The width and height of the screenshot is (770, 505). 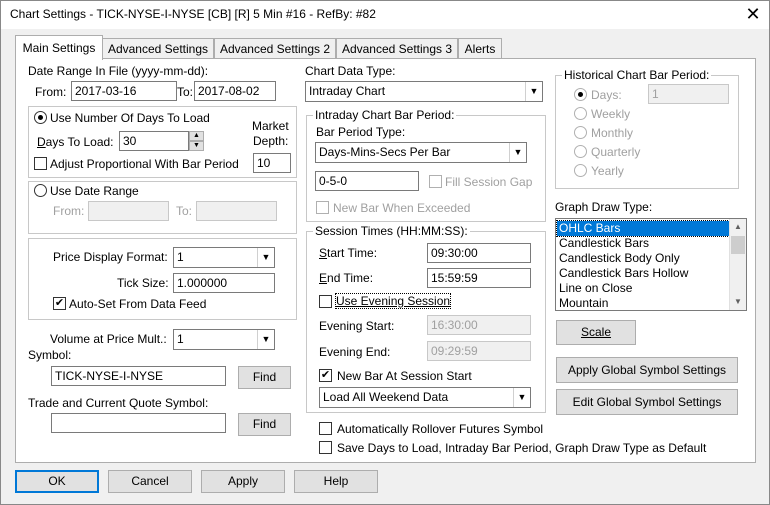 I want to click on adjust-proportional-checkbox, so click(x=40, y=163).